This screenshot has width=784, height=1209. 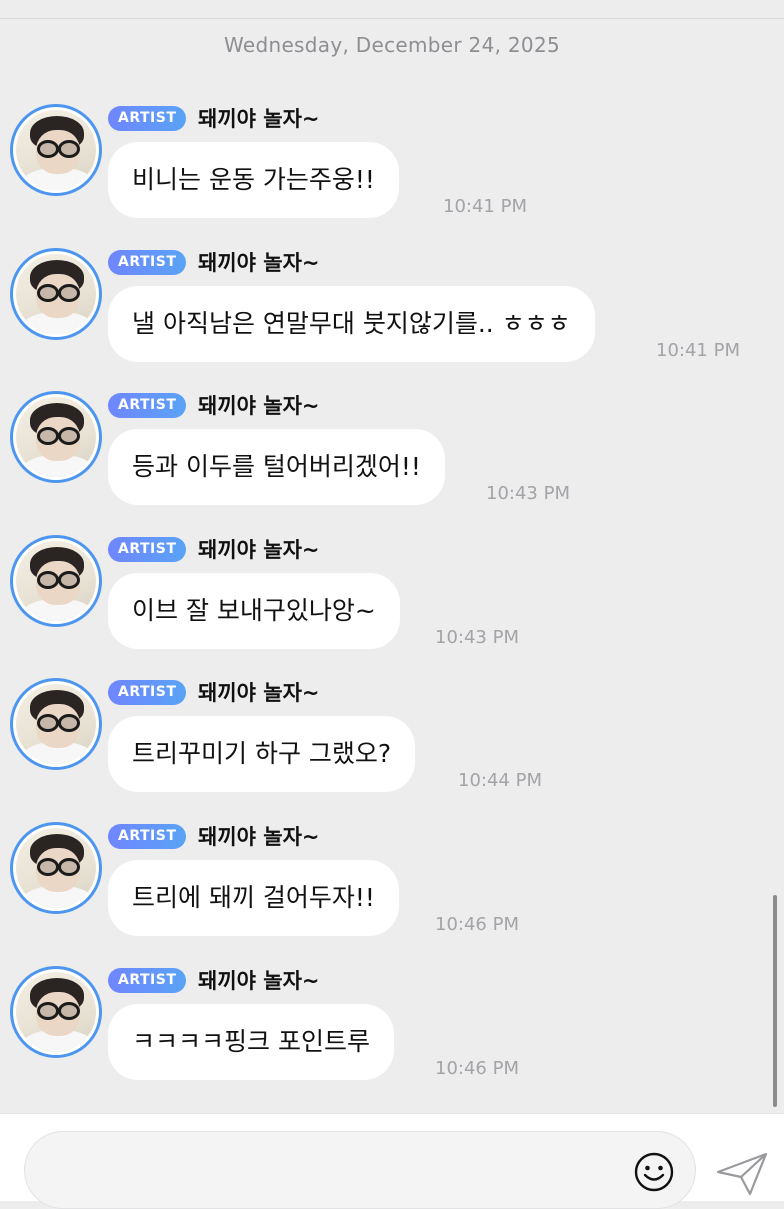 I want to click on message-row: ARTIST 돼끼야 놀자~ 트리꾸미기 하구 그랬오? 10:44 PM, so click(x=392, y=743).